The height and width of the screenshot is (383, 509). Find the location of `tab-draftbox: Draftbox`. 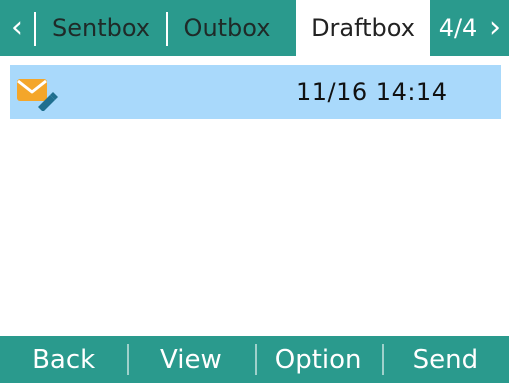

tab-draftbox: Draftbox is located at coordinates (363, 28).